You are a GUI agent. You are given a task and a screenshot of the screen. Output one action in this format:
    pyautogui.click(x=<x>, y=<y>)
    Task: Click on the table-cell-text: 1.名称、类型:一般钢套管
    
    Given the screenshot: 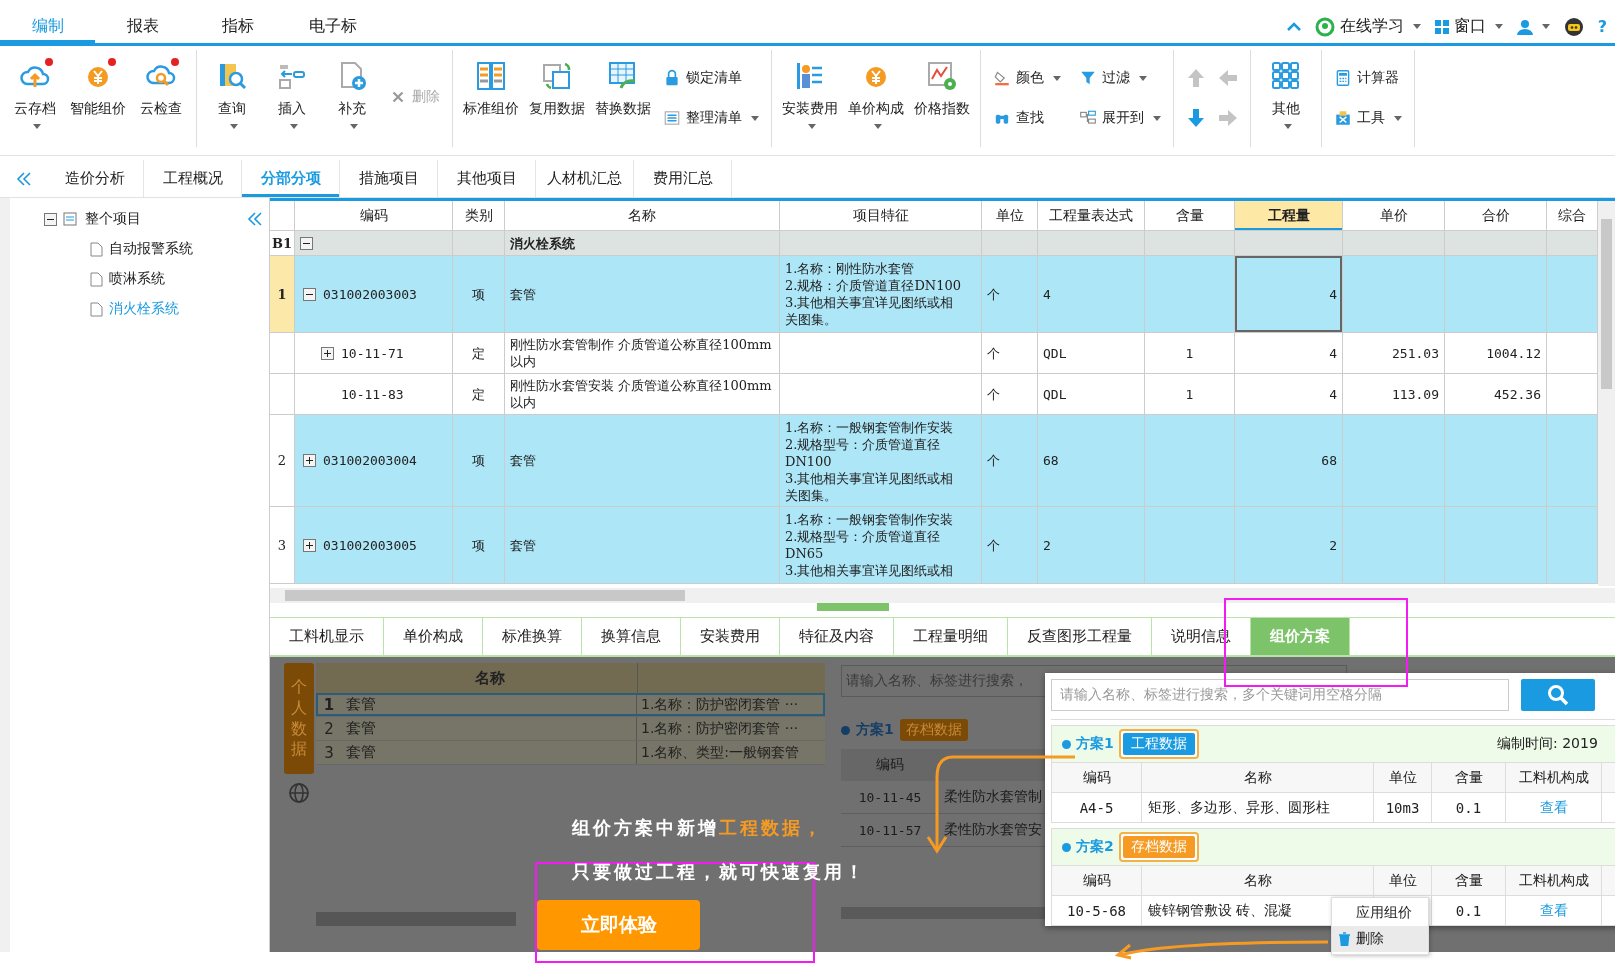 What is the action you would take?
    pyautogui.click(x=720, y=752)
    